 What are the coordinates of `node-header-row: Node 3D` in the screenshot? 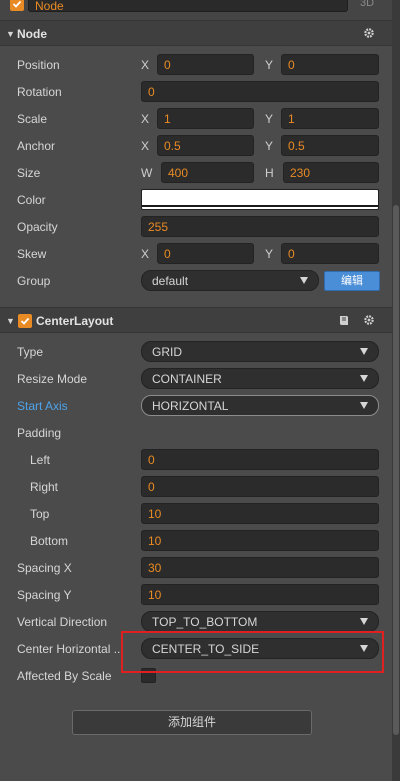 It's located at (196, 10).